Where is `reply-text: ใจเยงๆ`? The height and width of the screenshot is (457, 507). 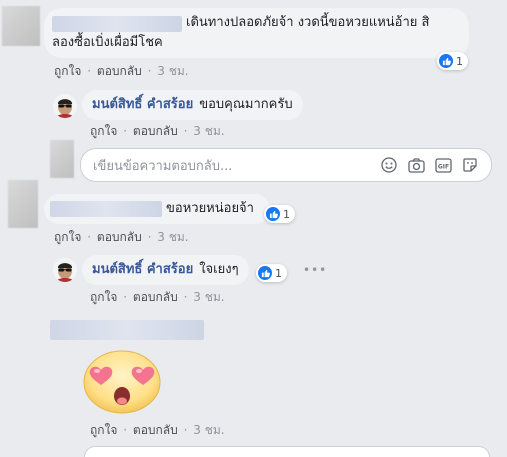
reply-text: ใจเยงๆ is located at coordinates (219, 269).